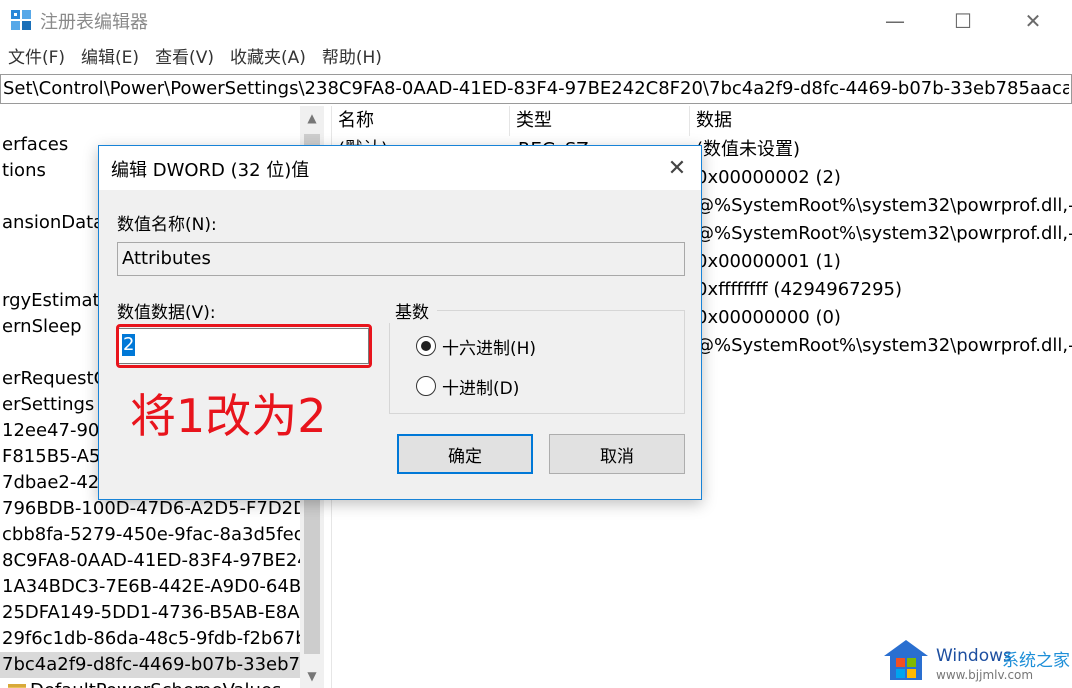  I want to click on tree-item-label: ernSleep, so click(42, 326).